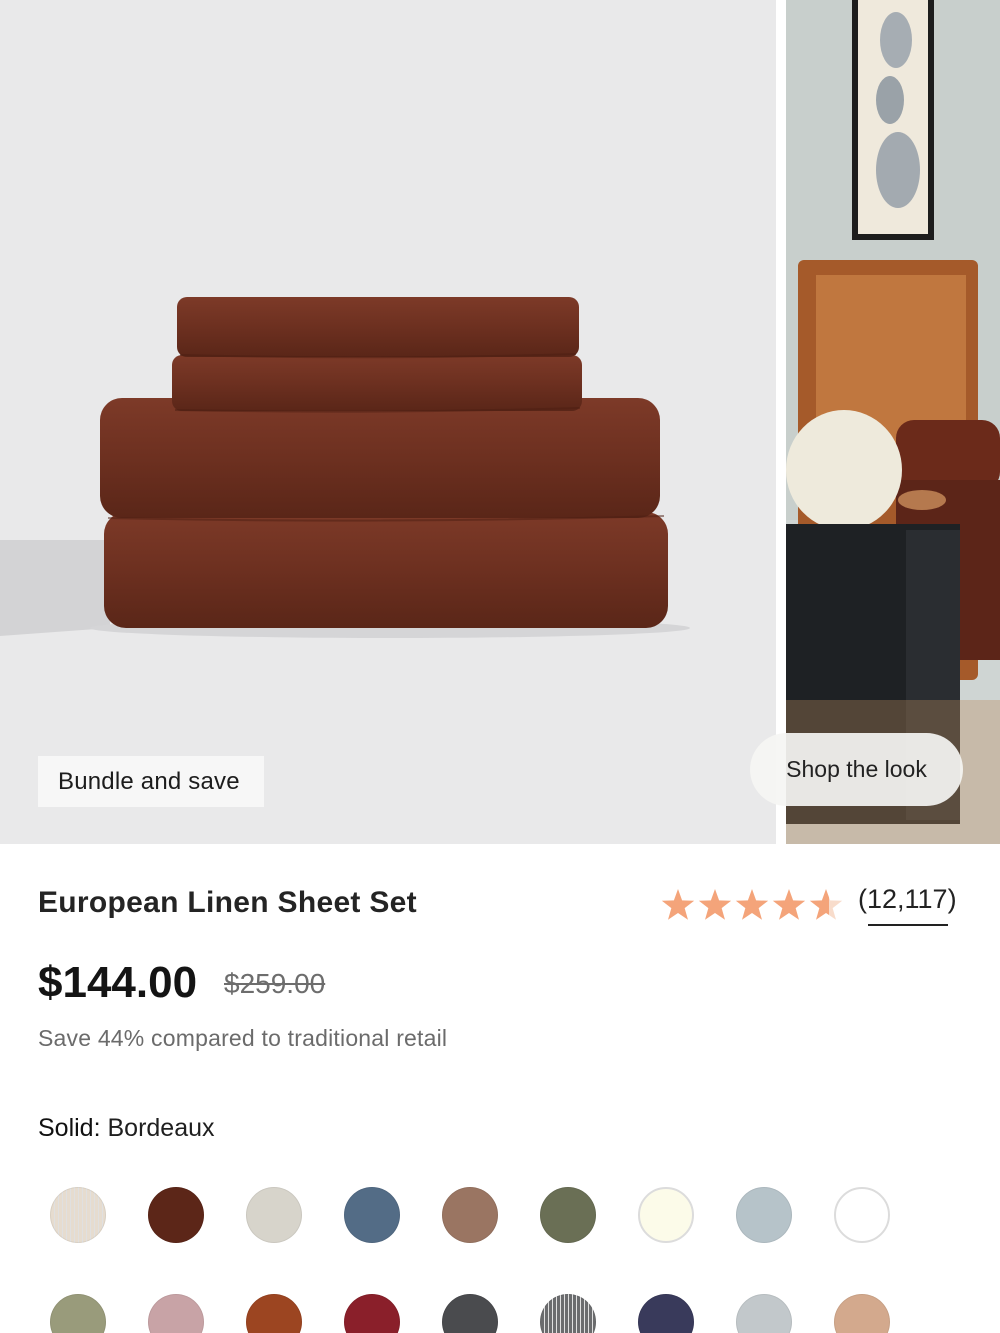 Image resolution: width=1000 pixels, height=1333 pixels. I want to click on star-rating, so click(752, 904).